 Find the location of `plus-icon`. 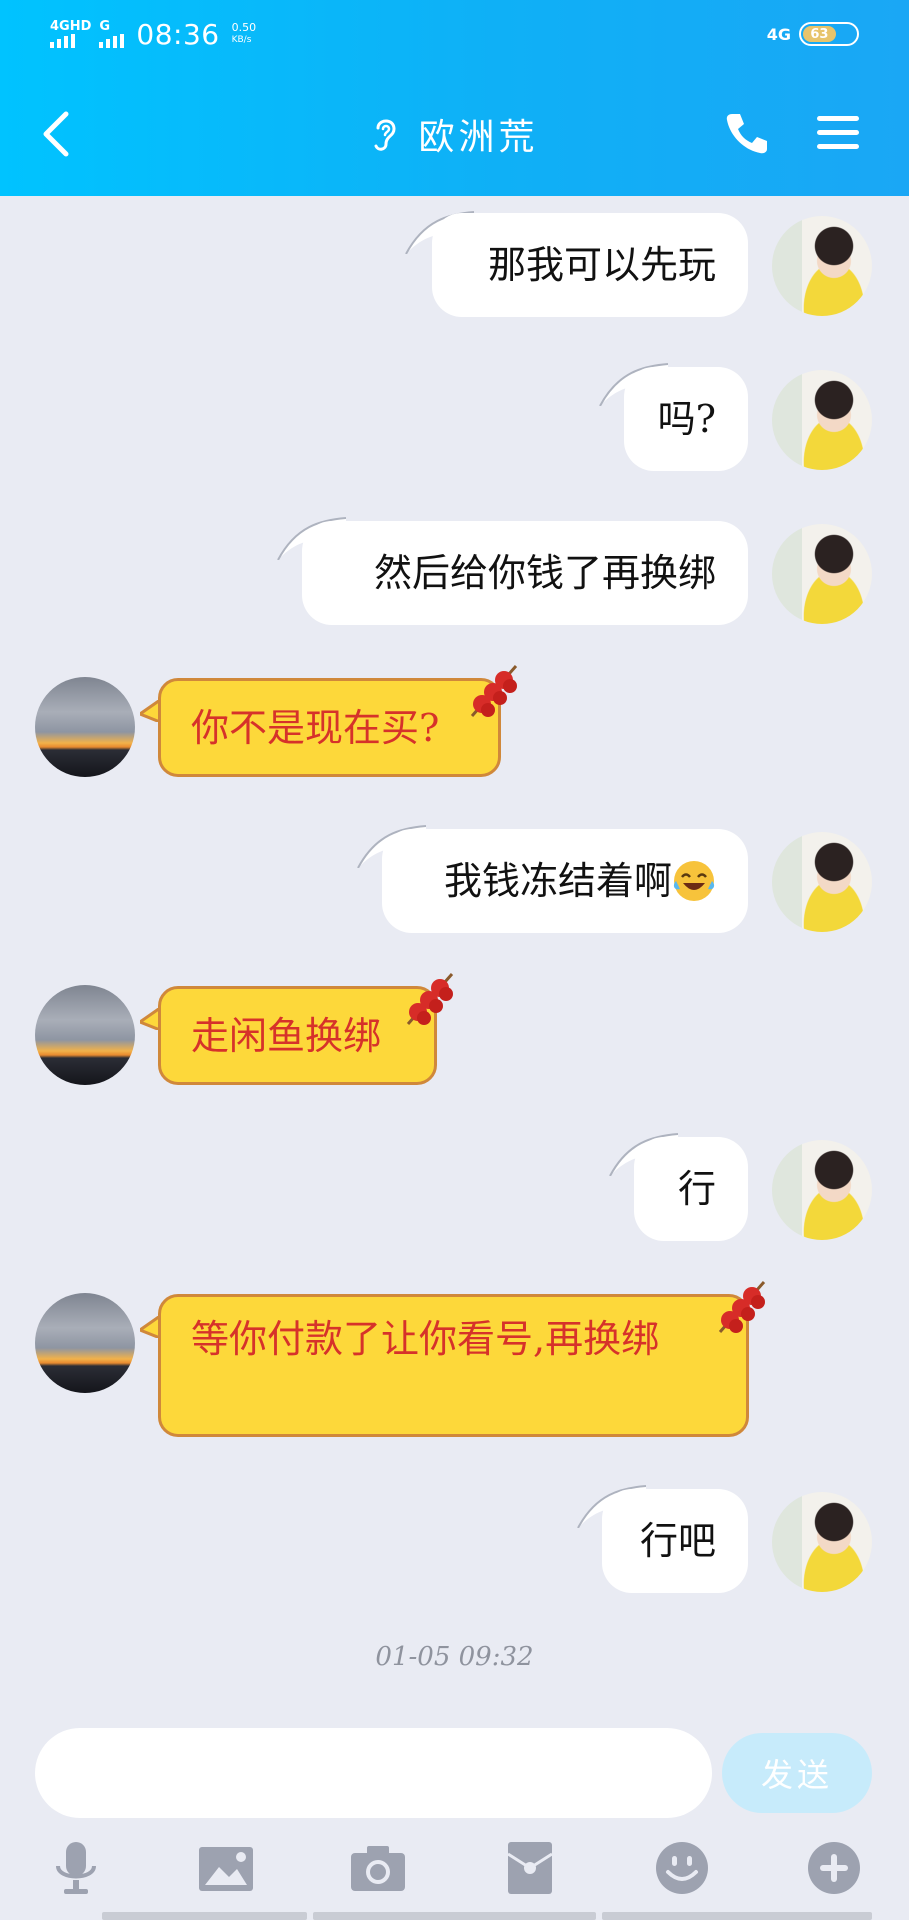

plus-icon is located at coordinates (834, 1868).